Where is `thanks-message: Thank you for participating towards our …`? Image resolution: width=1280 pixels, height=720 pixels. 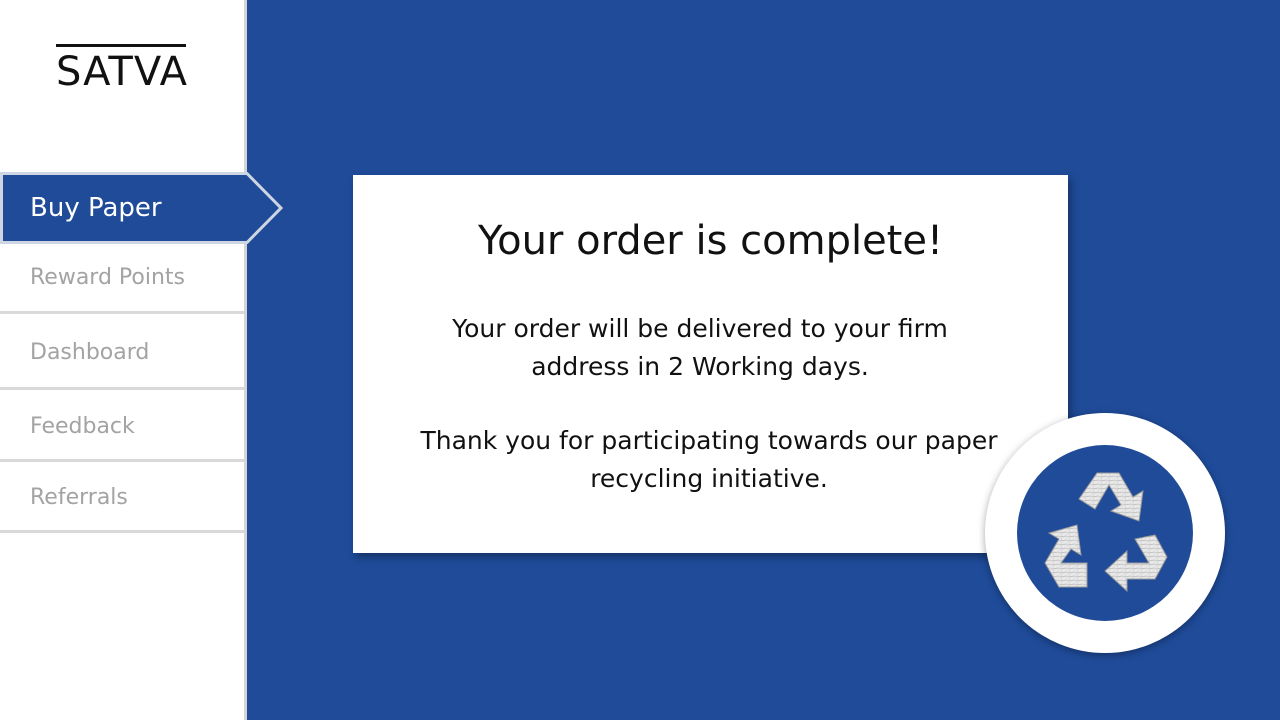
thanks-message: Thank you for participating towards our … is located at coordinates (709, 459).